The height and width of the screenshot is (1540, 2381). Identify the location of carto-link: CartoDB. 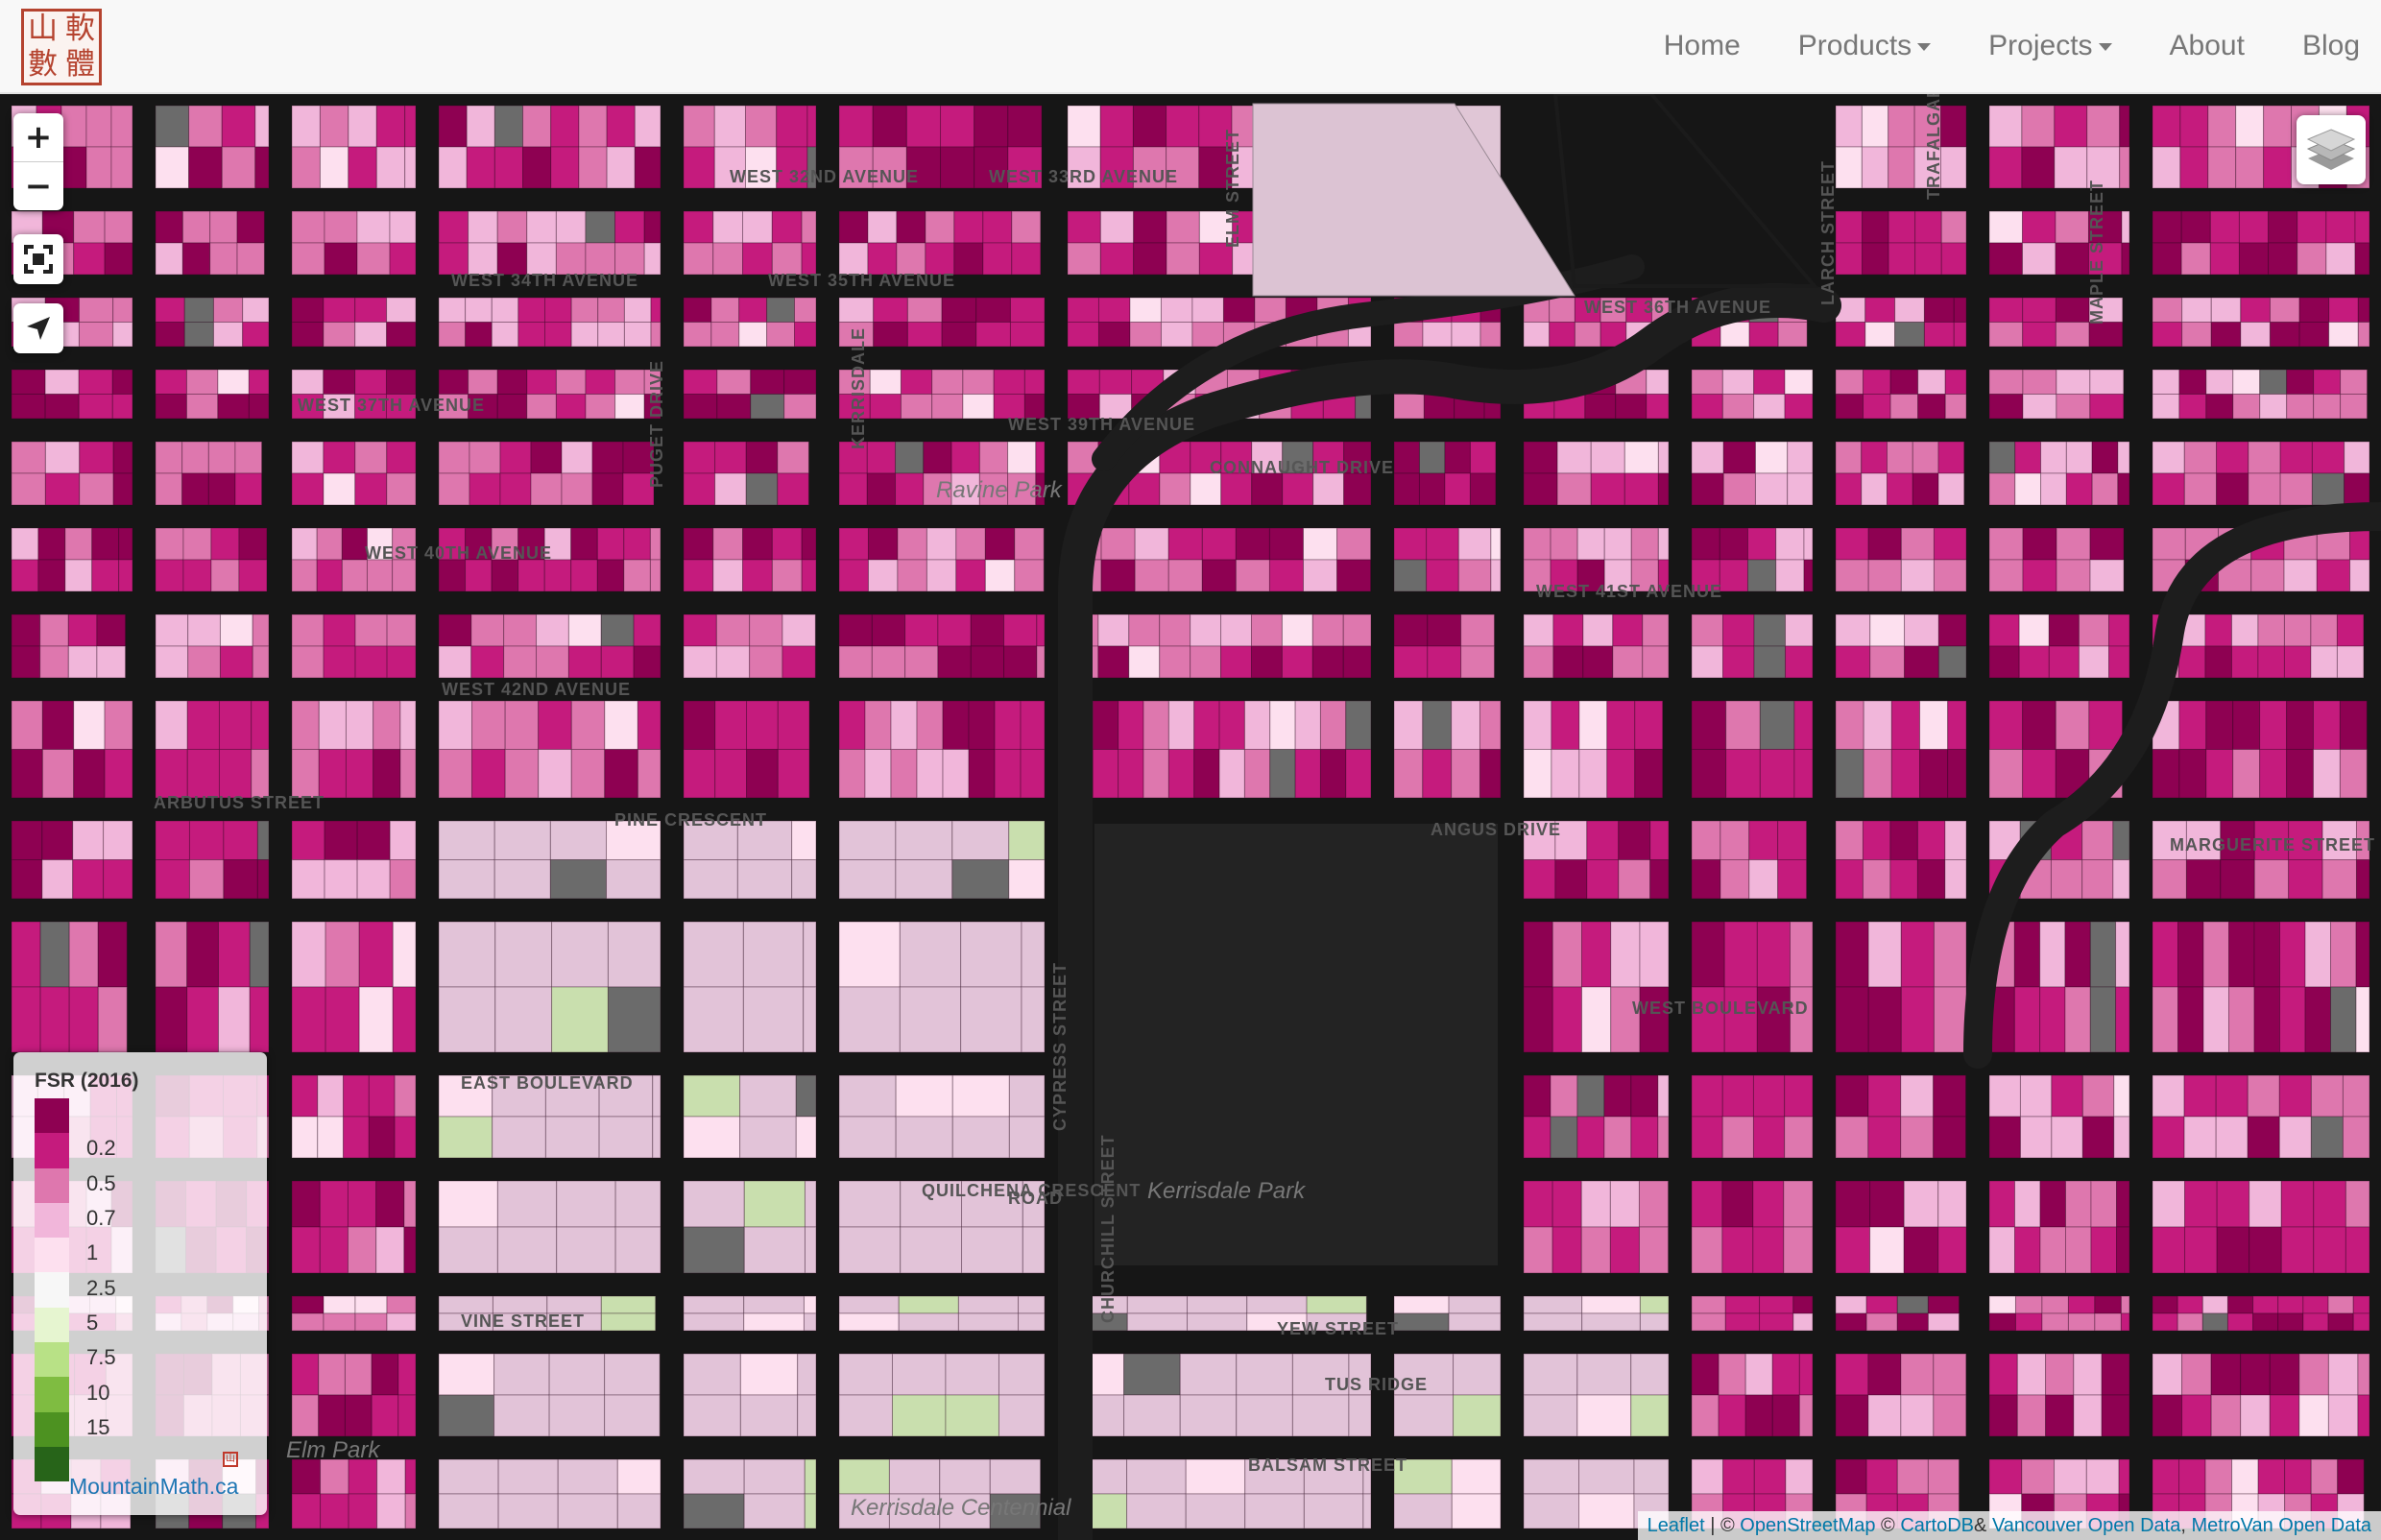
(1937, 1526).